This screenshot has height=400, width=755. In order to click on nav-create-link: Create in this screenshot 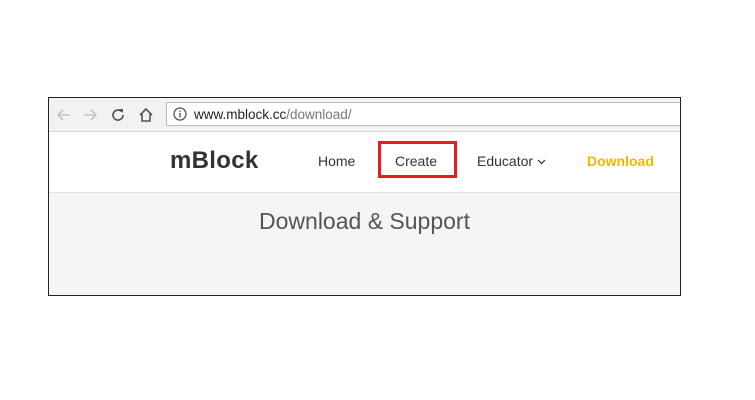, I will do `click(416, 161)`.